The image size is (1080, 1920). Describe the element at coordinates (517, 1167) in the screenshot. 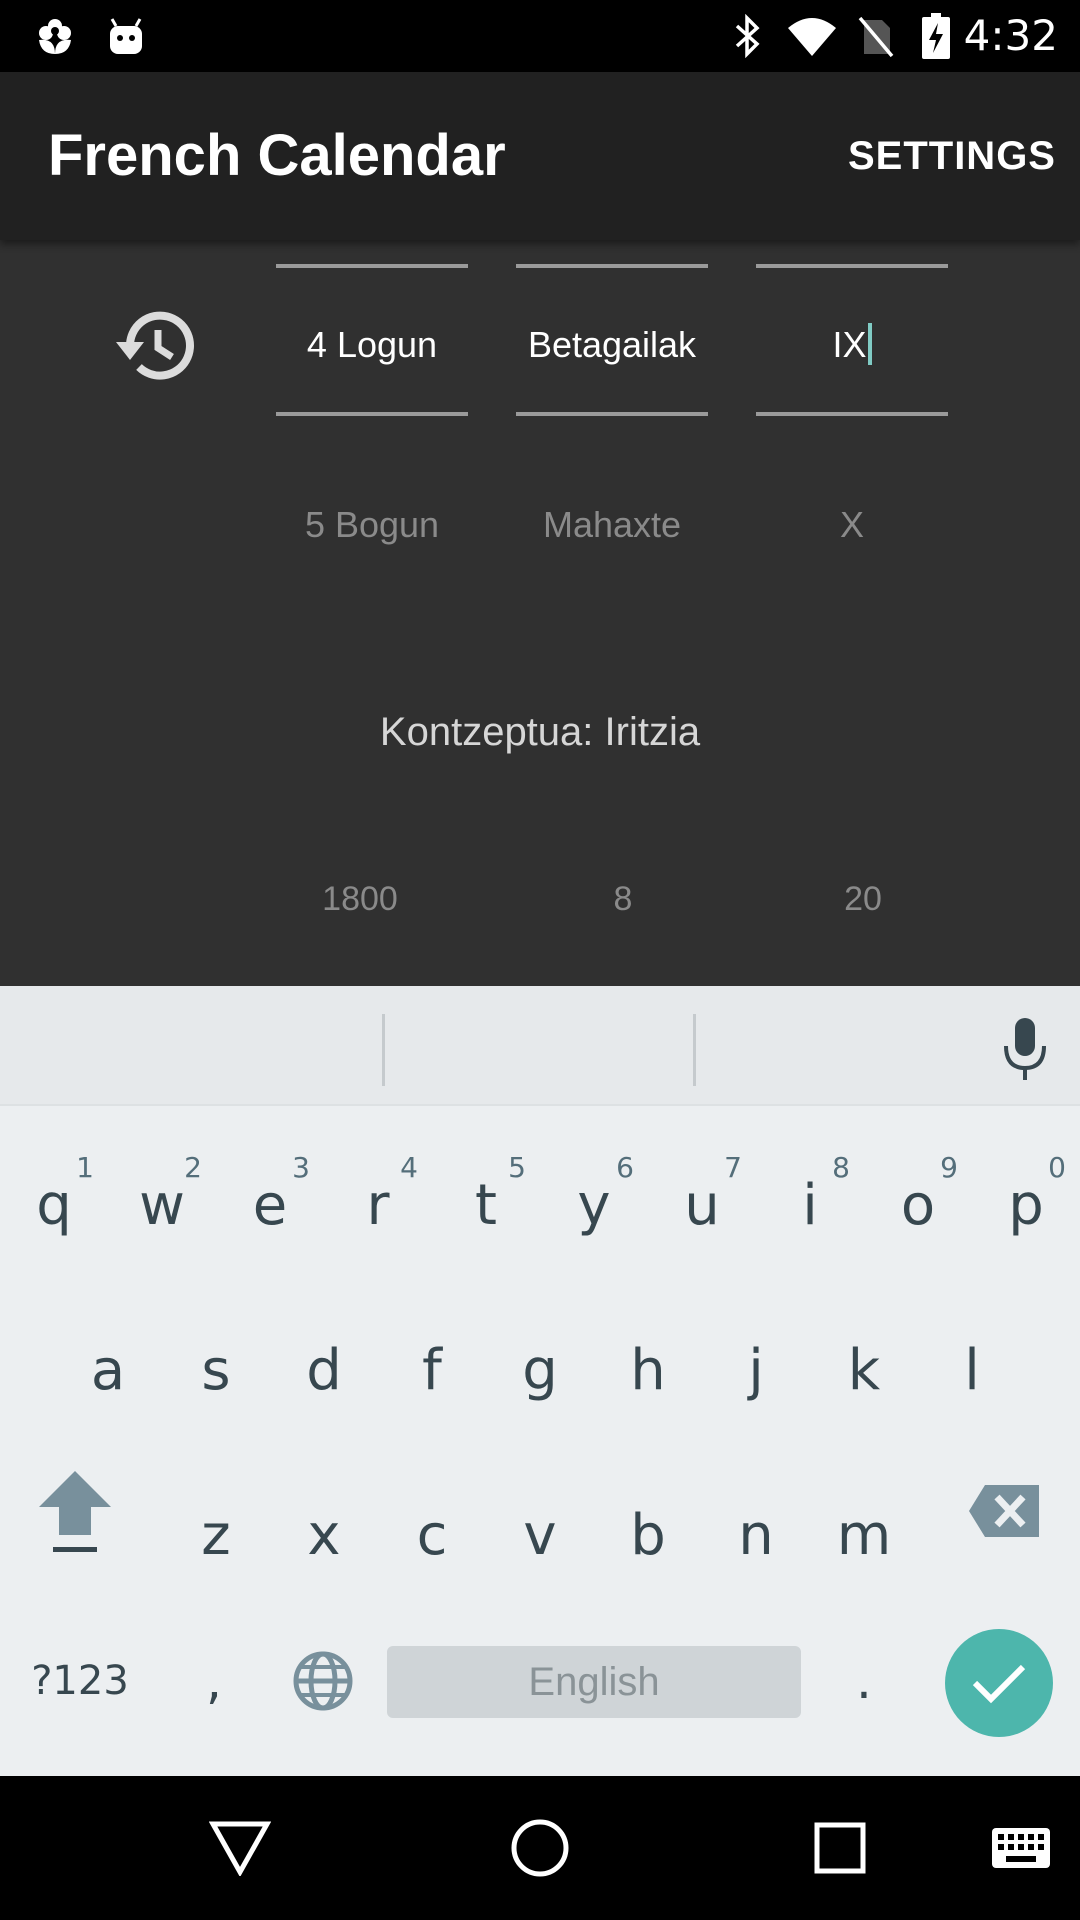

I see `key-hint: 5` at that location.